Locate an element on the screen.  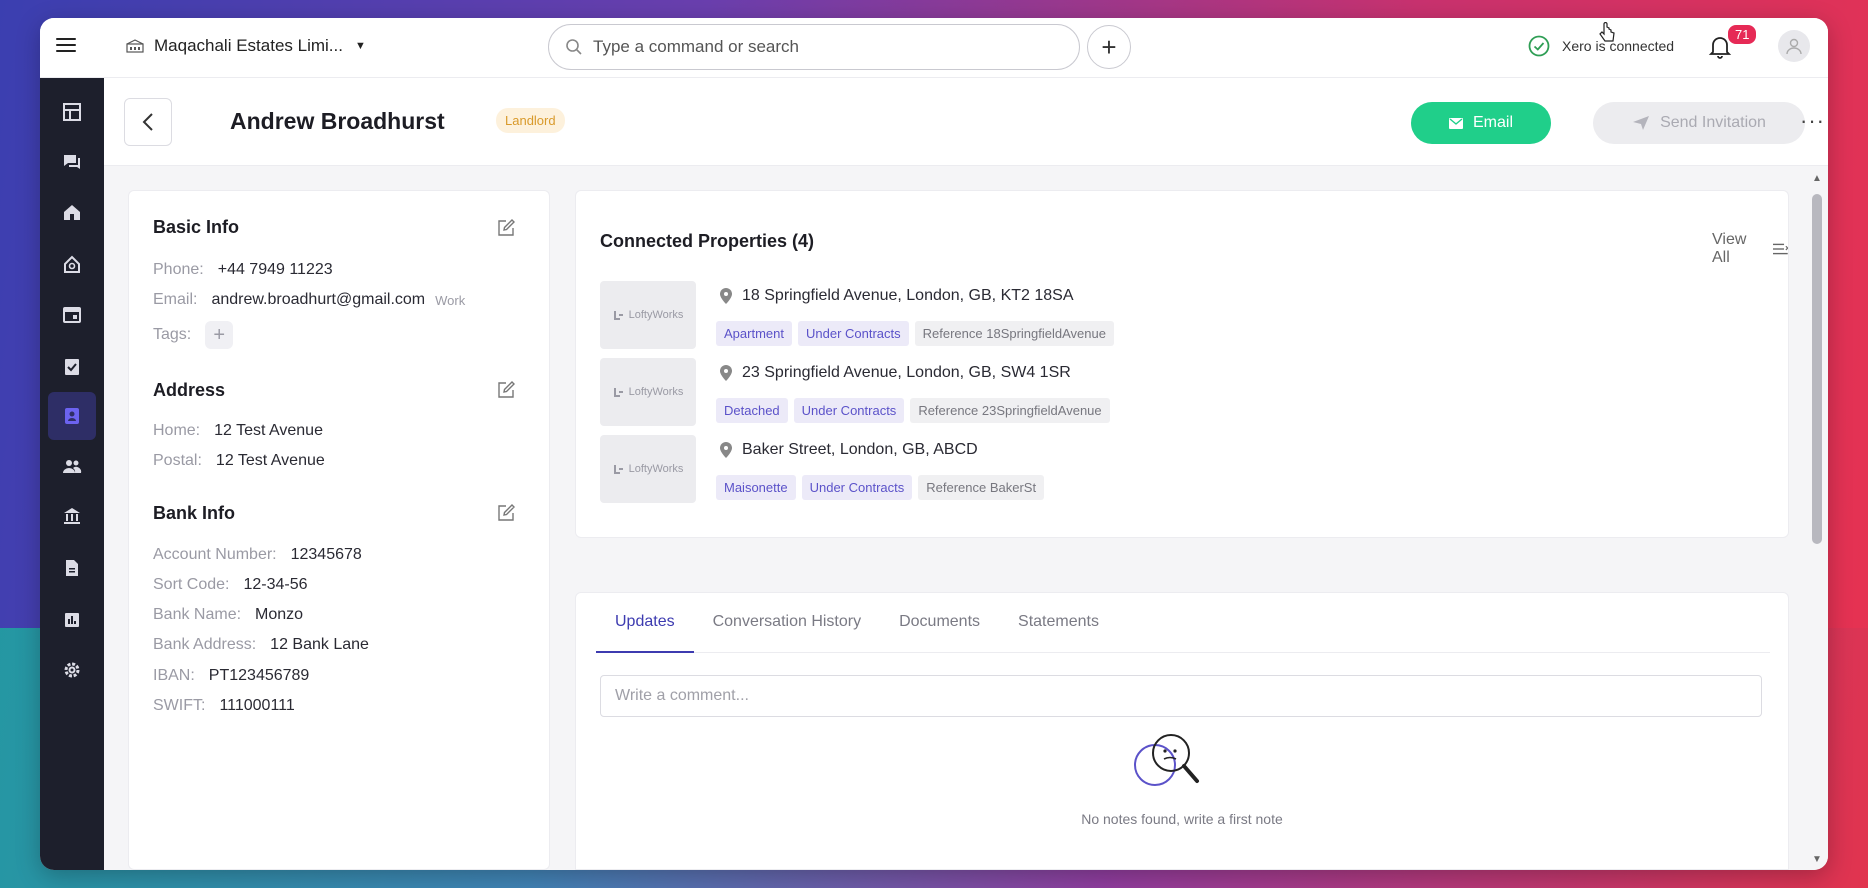
iban-value: PT123456789 is located at coordinates (259, 675).